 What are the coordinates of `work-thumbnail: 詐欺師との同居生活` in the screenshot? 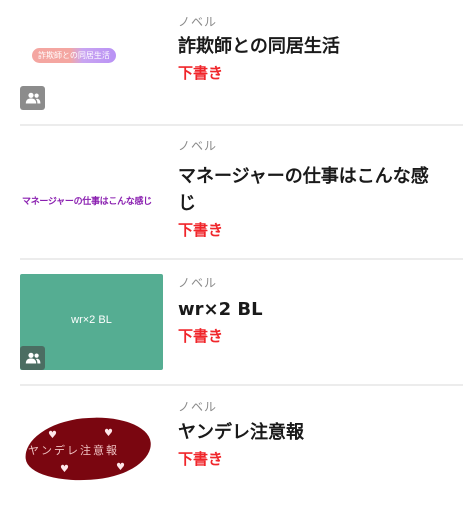 It's located at (91, 62).